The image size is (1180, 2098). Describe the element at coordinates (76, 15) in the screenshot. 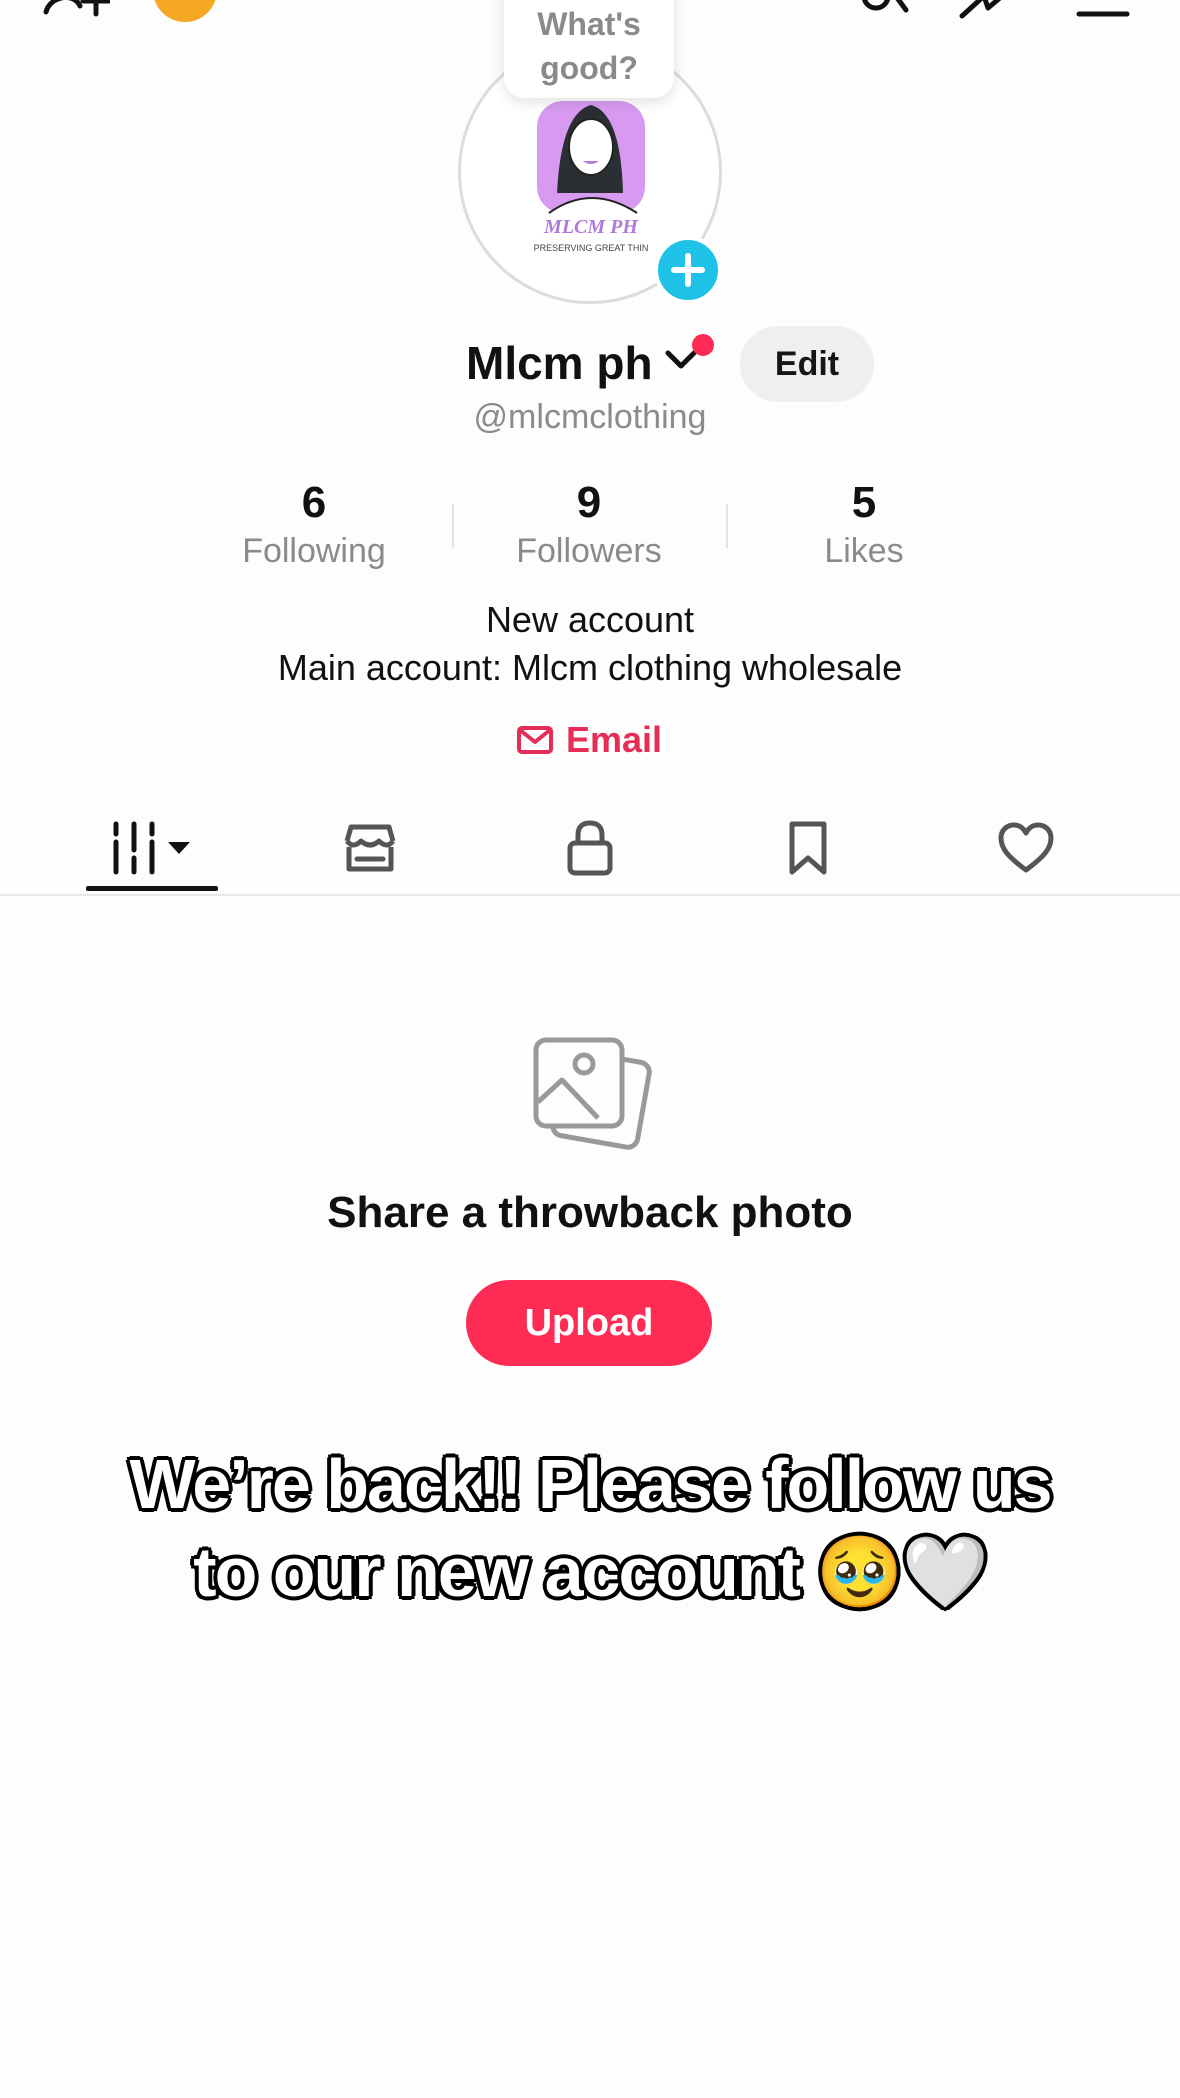

I see `add-friend-icon` at that location.